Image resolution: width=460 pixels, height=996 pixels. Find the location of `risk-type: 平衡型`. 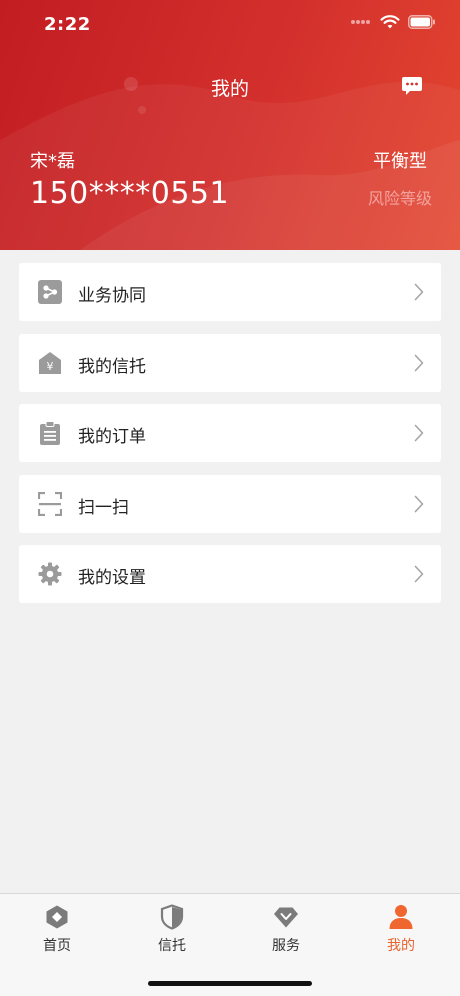

risk-type: 平衡型 is located at coordinates (400, 160).